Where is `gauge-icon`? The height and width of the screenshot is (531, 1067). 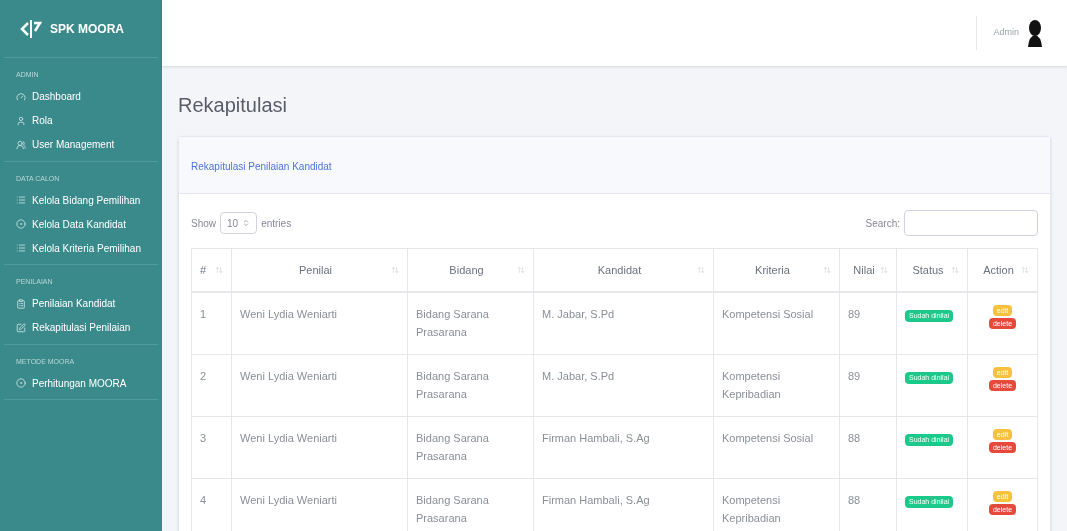 gauge-icon is located at coordinates (21, 96).